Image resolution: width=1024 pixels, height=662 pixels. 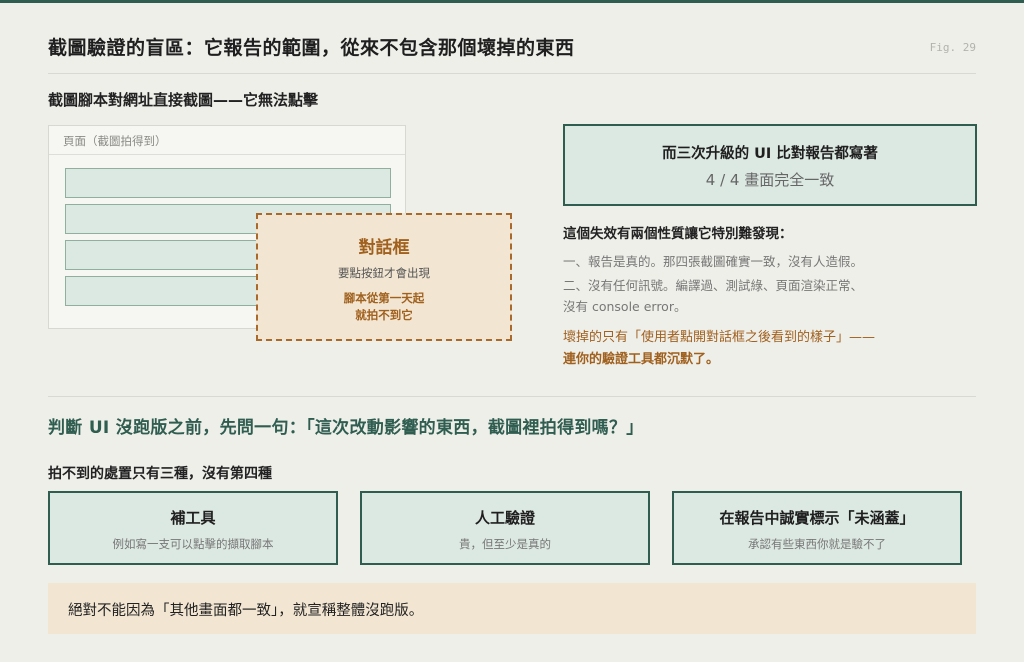 I want to click on option-title: 人工驗證, so click(x=504, y=518).